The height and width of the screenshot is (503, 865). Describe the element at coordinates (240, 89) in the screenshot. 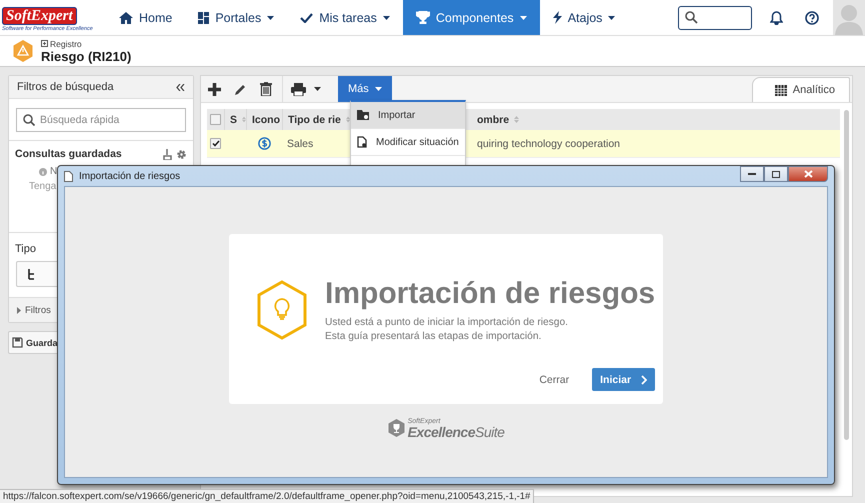

I see `pencil-icon` at that location.